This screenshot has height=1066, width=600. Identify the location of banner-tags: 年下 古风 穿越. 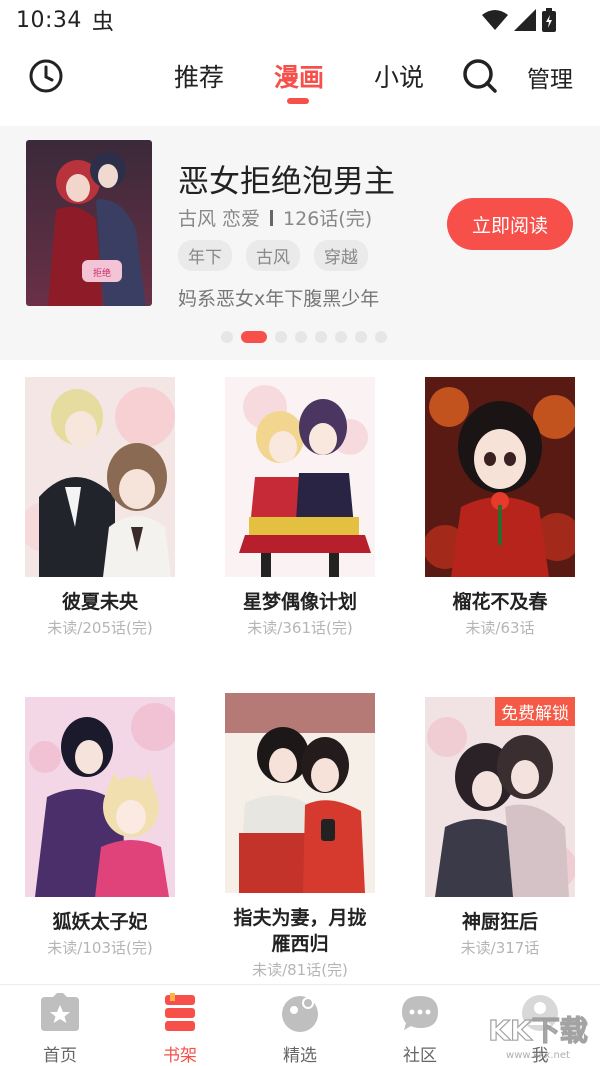
(273, 255).